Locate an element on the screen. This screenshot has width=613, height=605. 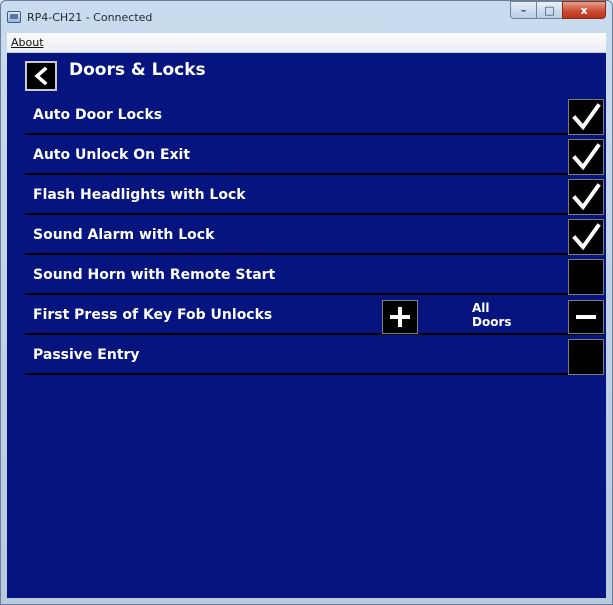
stepper-value: All Doors is located at coordinates (492, 315).